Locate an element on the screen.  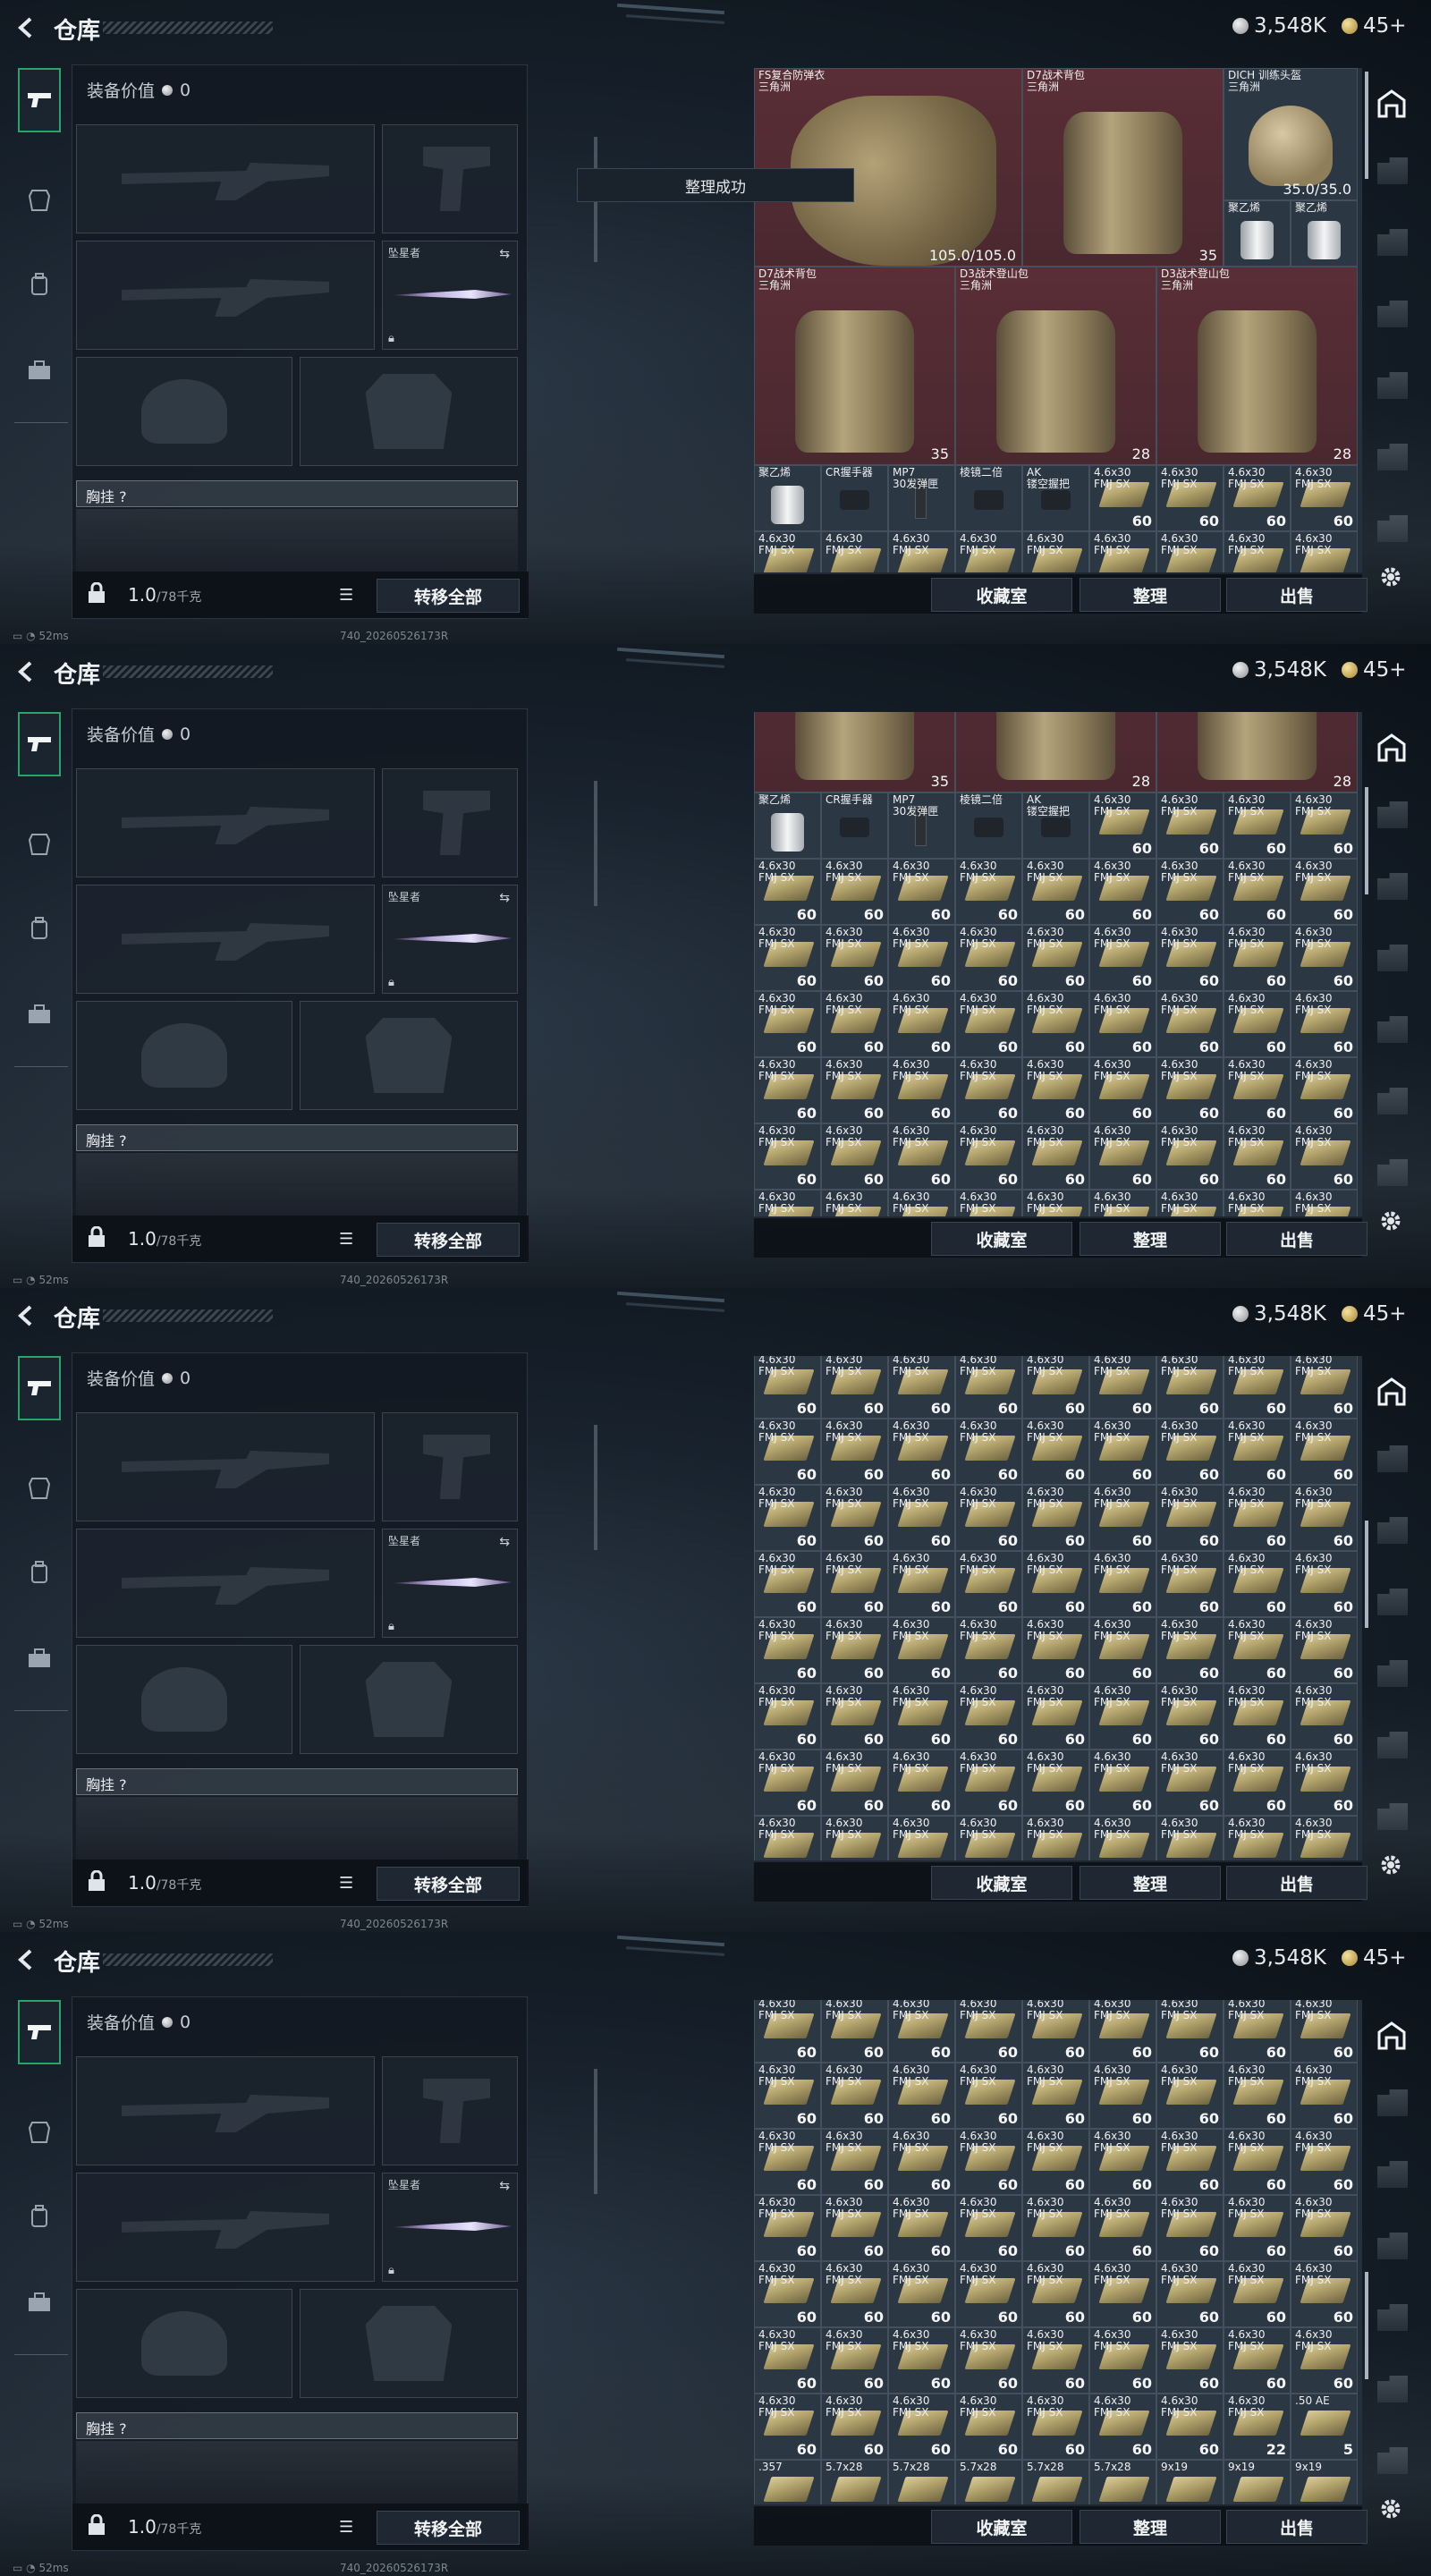
sell-button: 出售 is located at coordinates (1296, 595).